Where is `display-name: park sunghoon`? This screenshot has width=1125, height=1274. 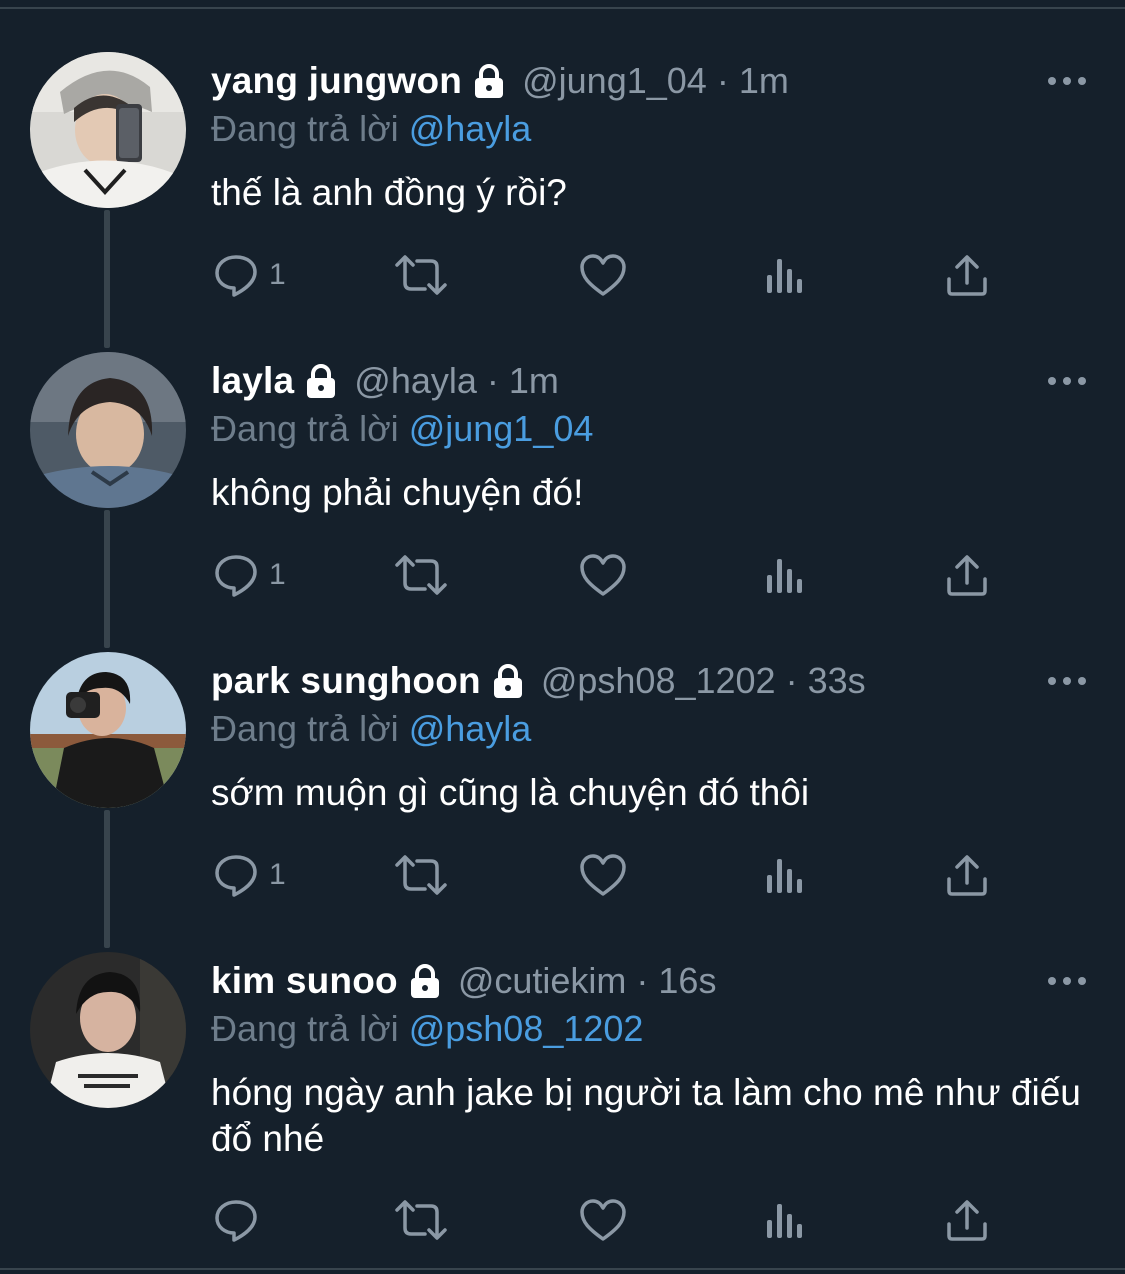
display-name: park sunghoon is located at coordinates (346, 681).